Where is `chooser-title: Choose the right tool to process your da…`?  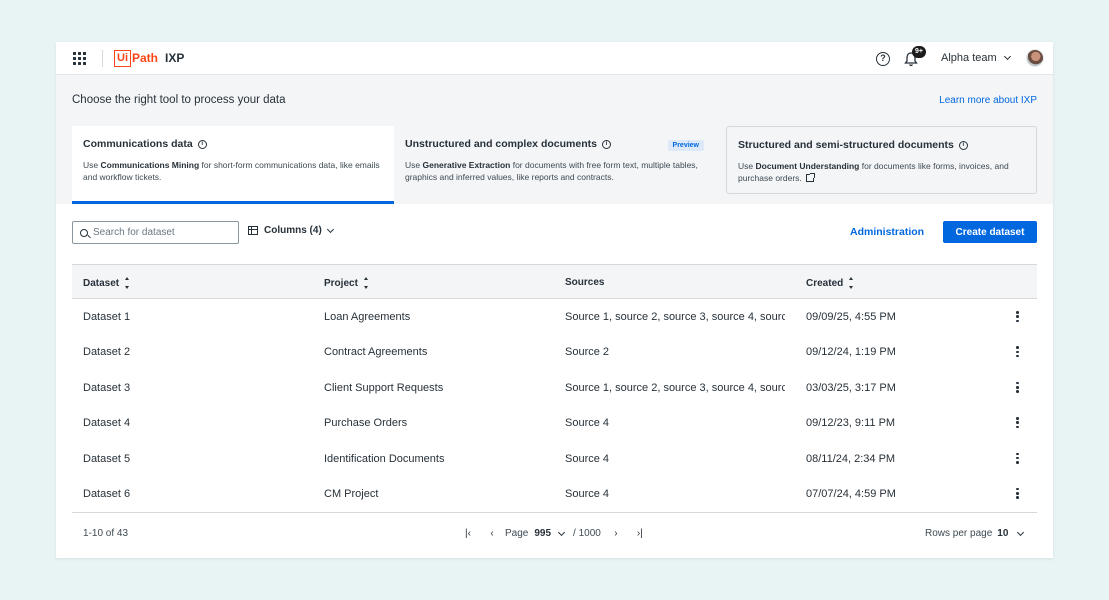 chooser-title: Choose the right tool to process your da… is located at coordinates (179, 100).